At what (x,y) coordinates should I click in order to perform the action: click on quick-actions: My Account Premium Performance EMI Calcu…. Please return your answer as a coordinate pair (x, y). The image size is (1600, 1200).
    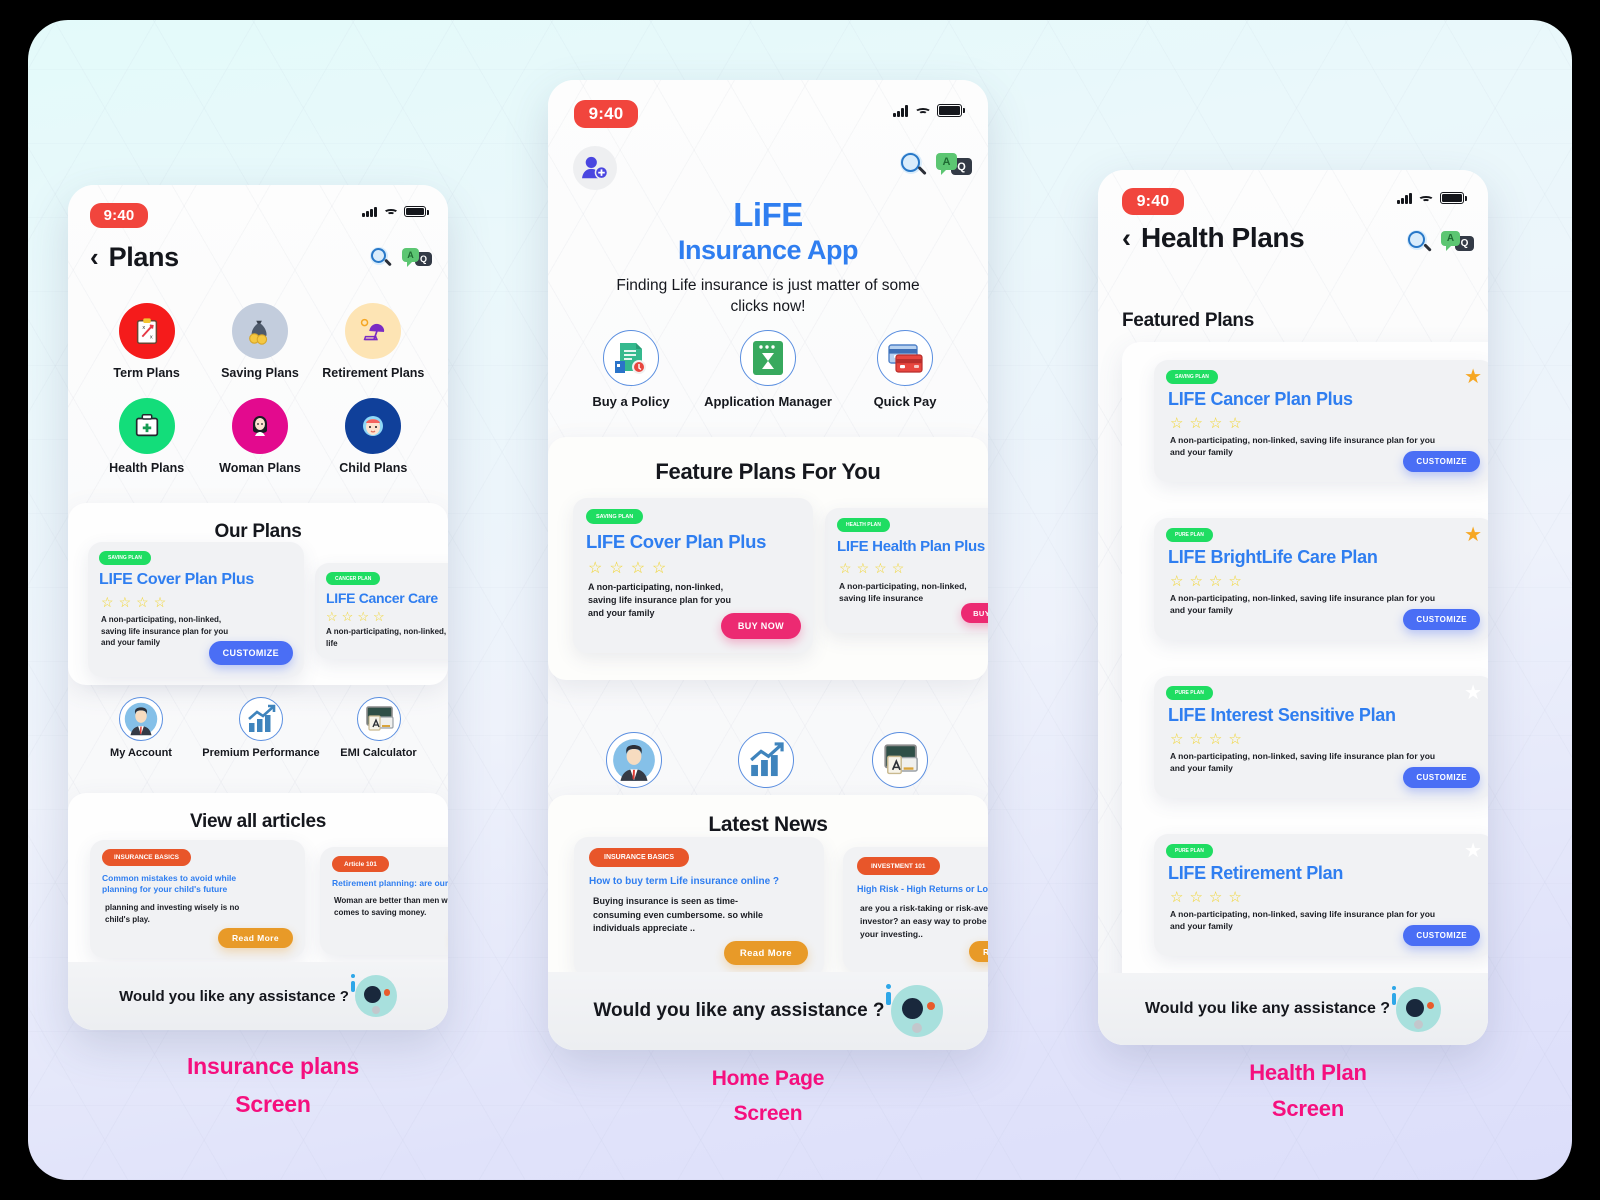
    Looking at the image, I should click on (258, 728).